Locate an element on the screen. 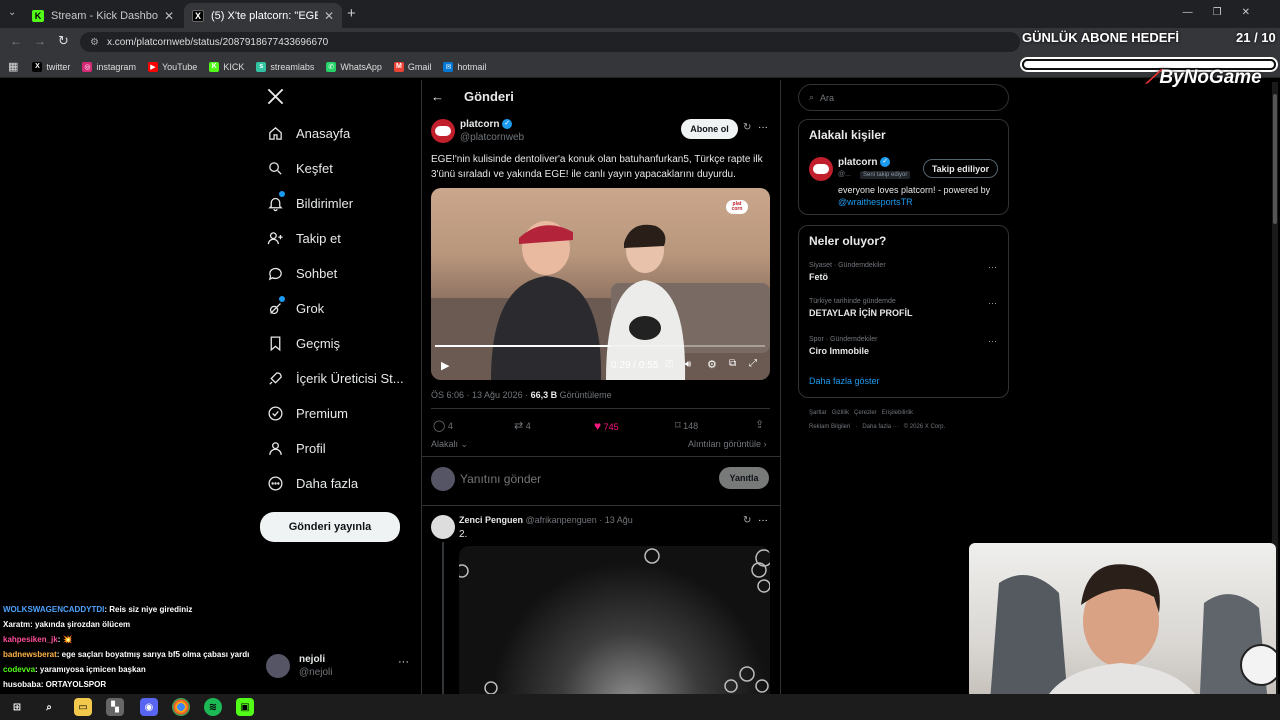  post-more-icon: ··· is located at coordinates (763, 127).